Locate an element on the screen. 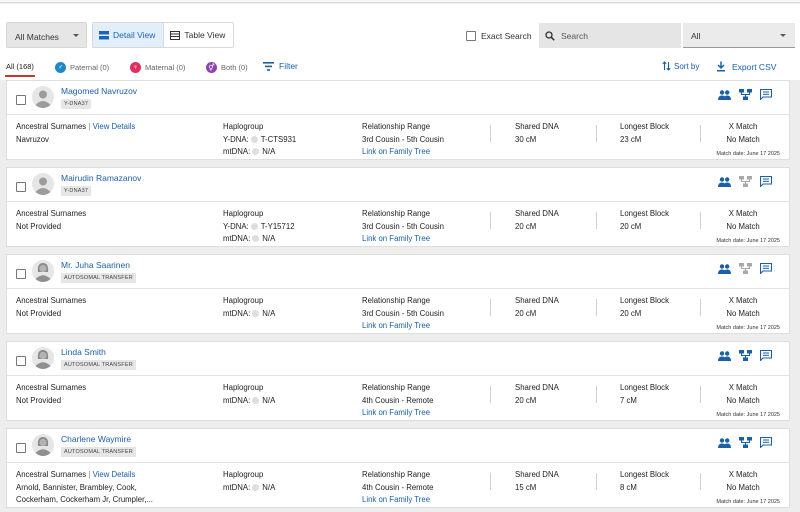 The width and height of the screenshot is (800, 512). match-name-link: Mr. Juha Saarinen is located at coordinates (95, 265).